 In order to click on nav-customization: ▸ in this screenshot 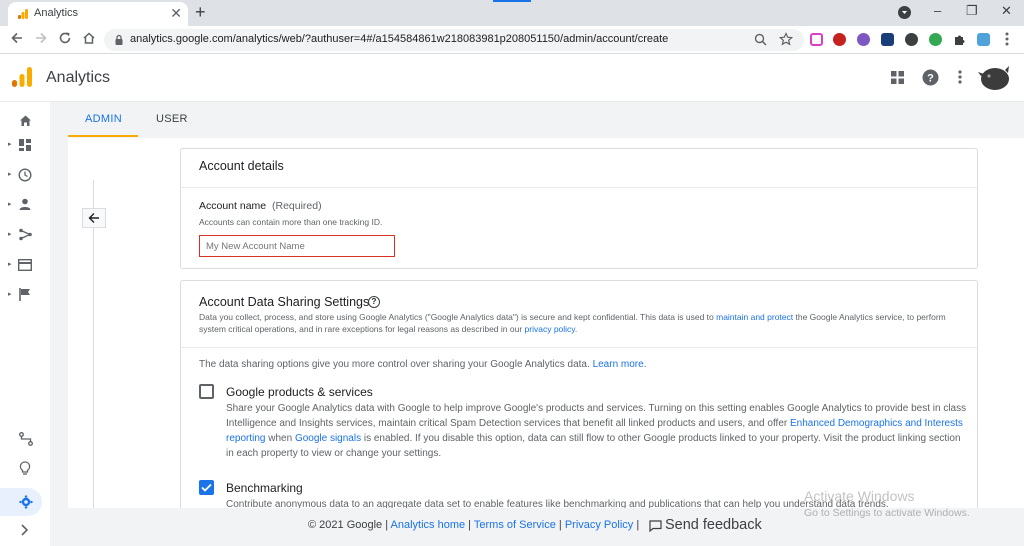, I will do `click(25, 146)`.